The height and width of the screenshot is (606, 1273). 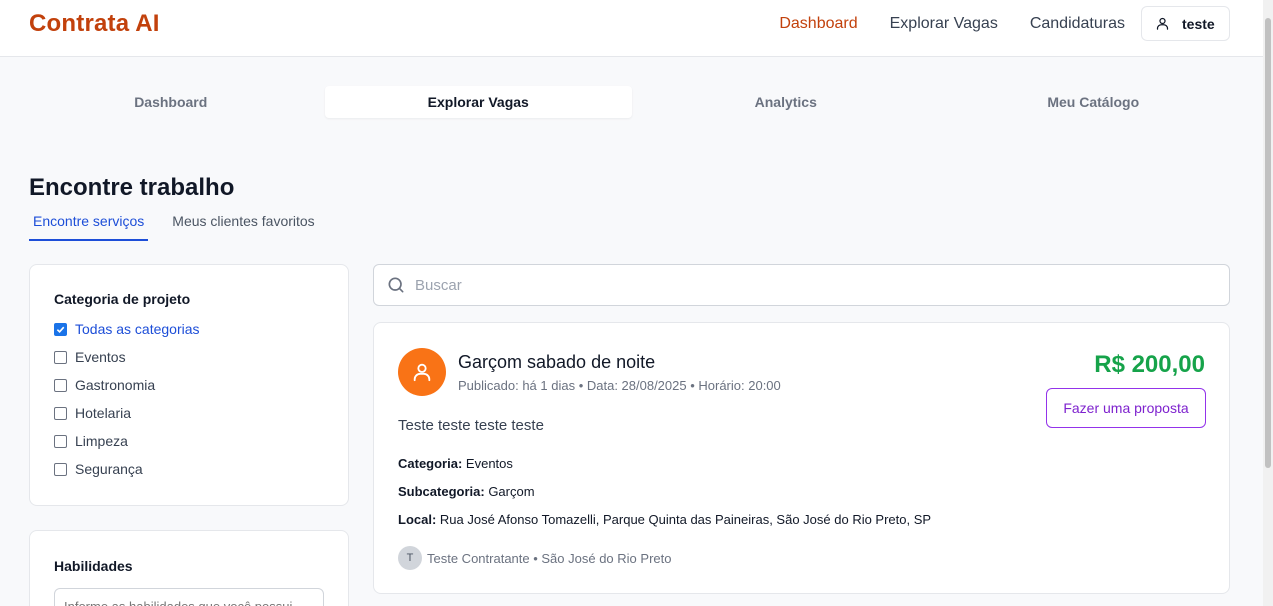 What do you see at coordinates (511, 491) in the screenshot?
I see `job-subcategory-value: Garçom` at bounding box center [511, 491].